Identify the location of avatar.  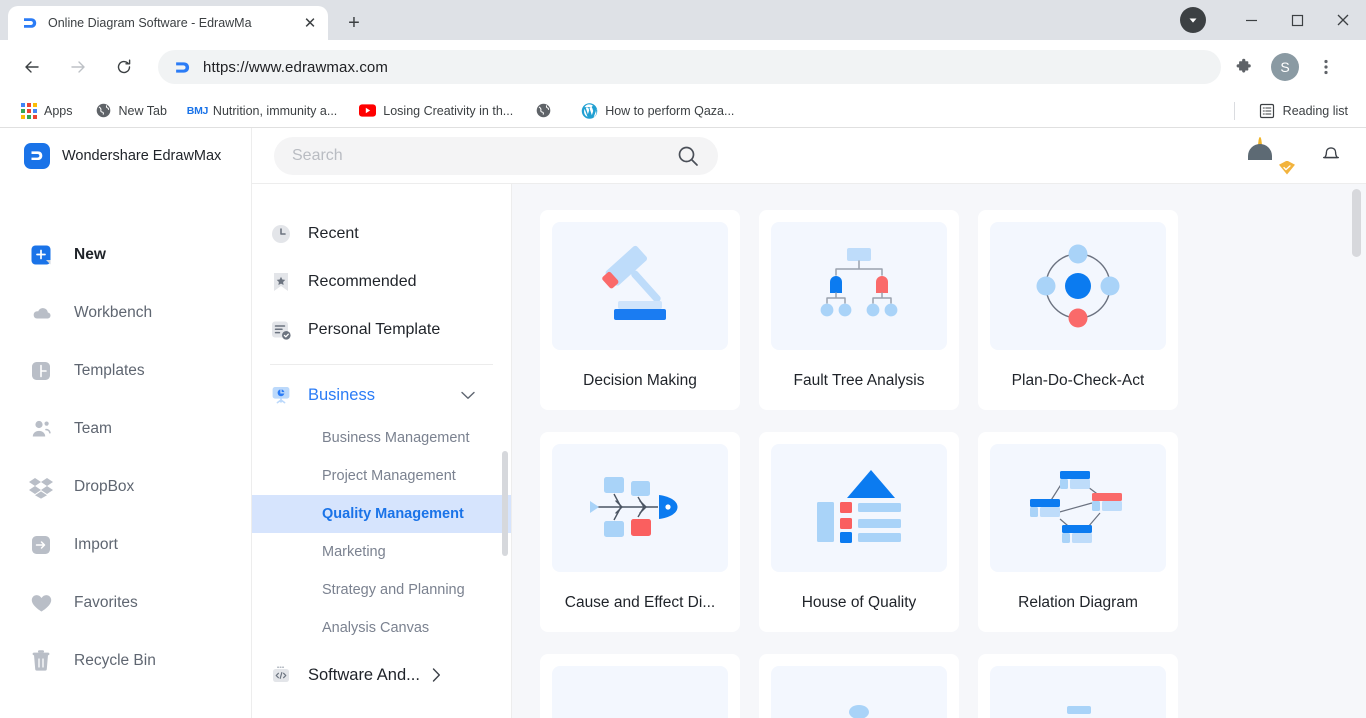
(1271, 155).